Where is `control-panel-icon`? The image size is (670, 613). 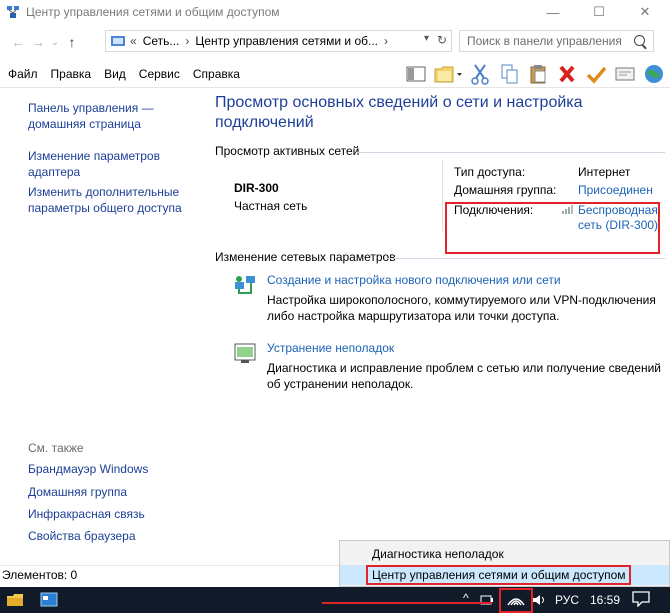 control-panel-icon is located at coordinates (118, 41).